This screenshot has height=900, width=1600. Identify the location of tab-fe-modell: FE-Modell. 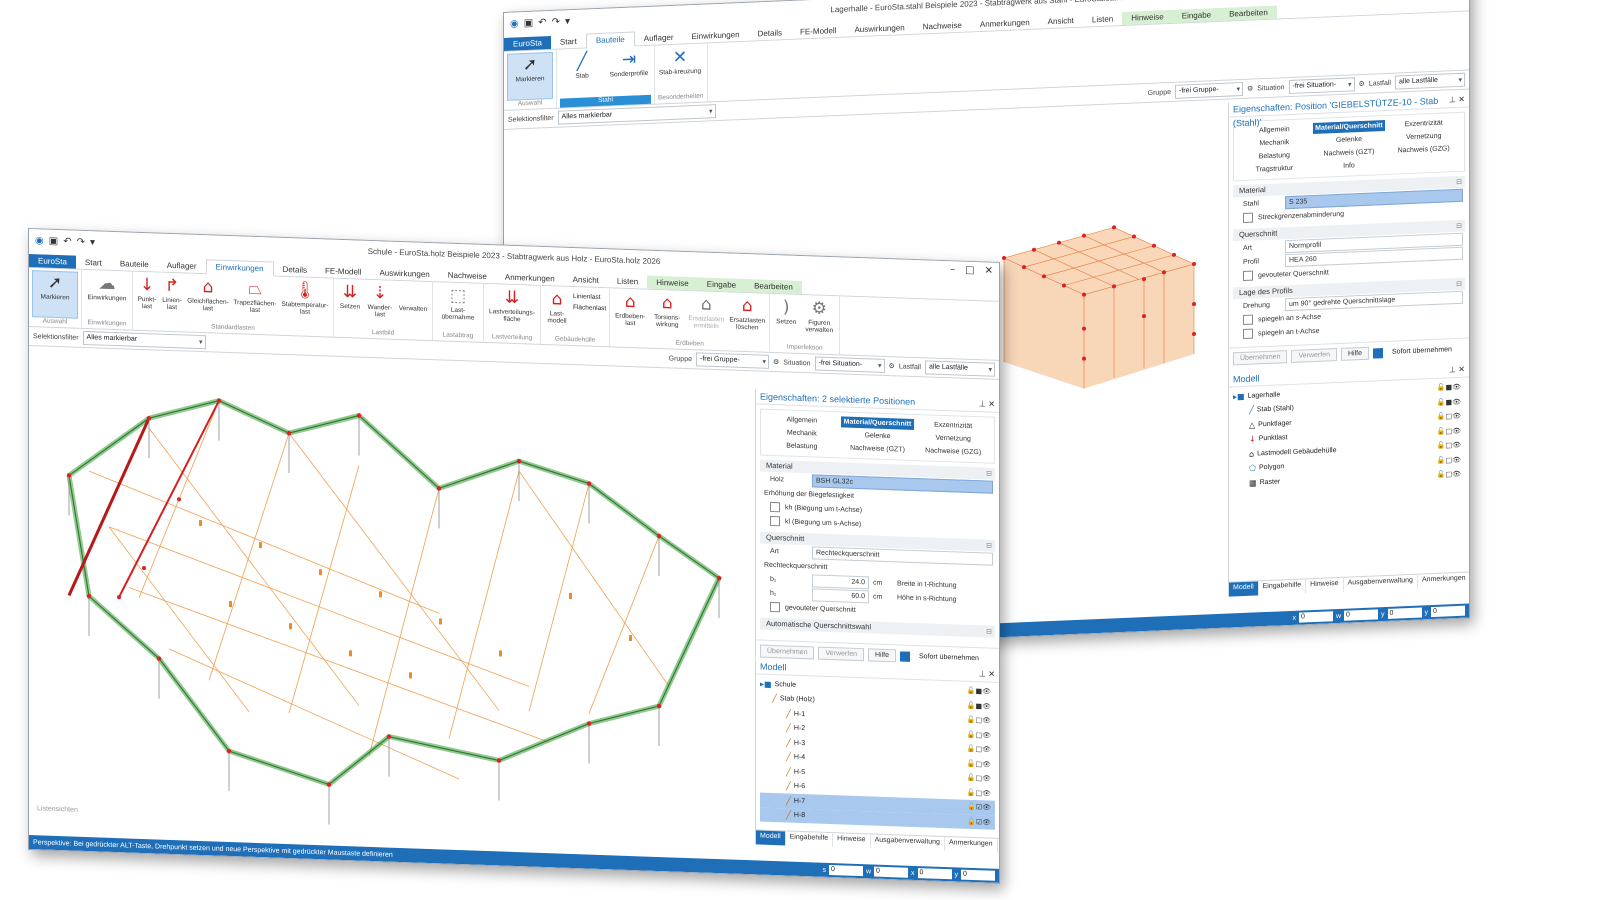
(818, 31).